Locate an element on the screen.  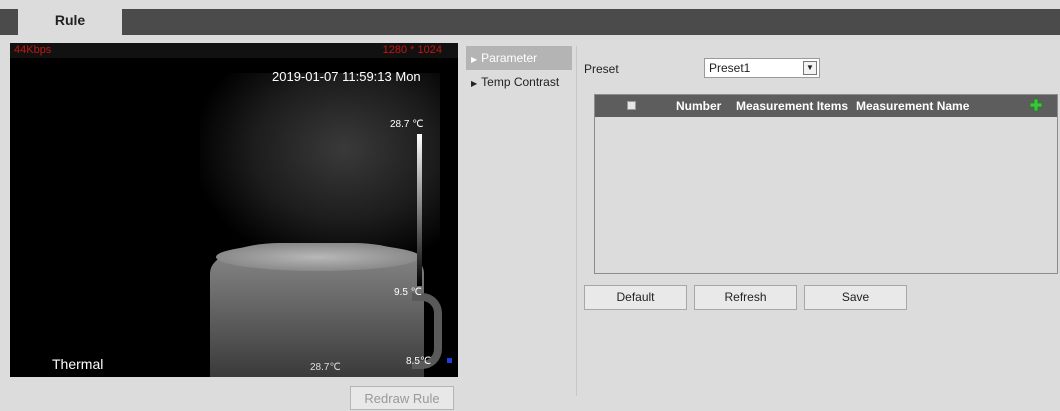
refresh-button: Refresh is located at coordinates (745, 297).